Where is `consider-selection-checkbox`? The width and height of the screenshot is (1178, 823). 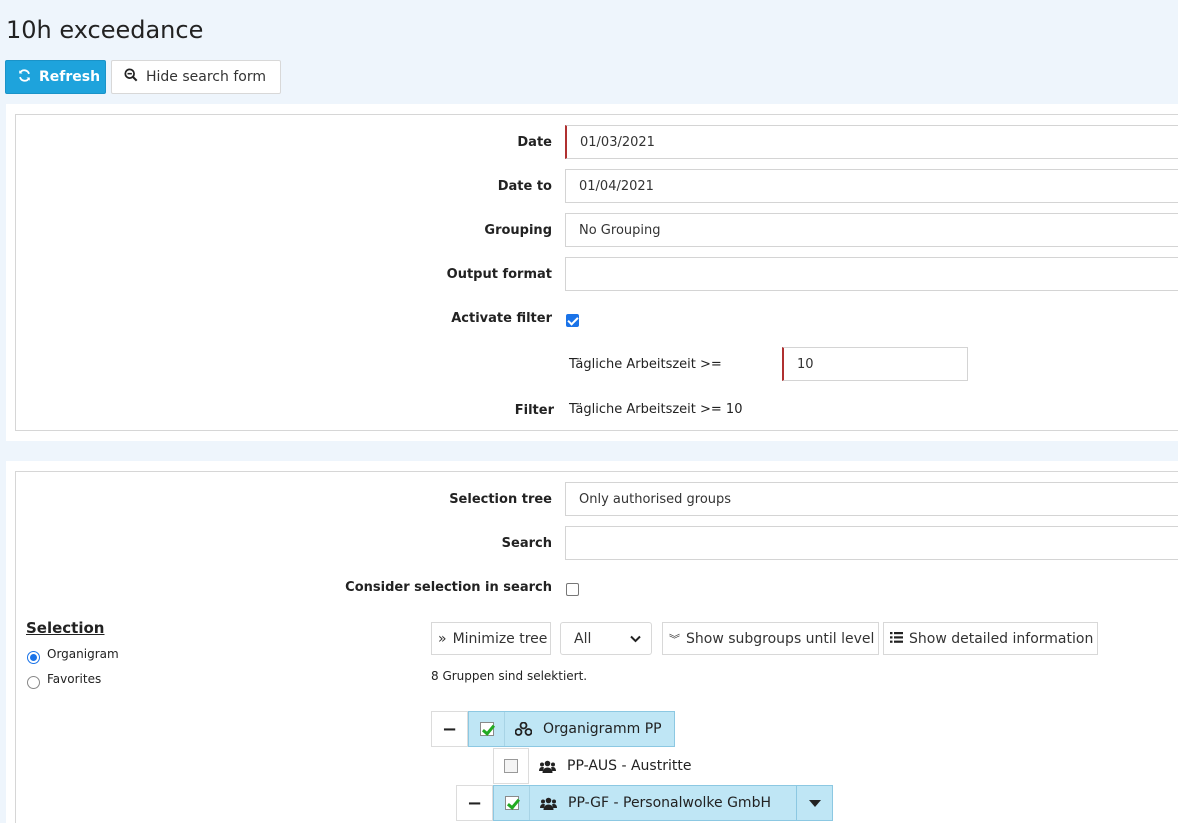
consider-selection-checkbox is located at coordinates (572, 589).